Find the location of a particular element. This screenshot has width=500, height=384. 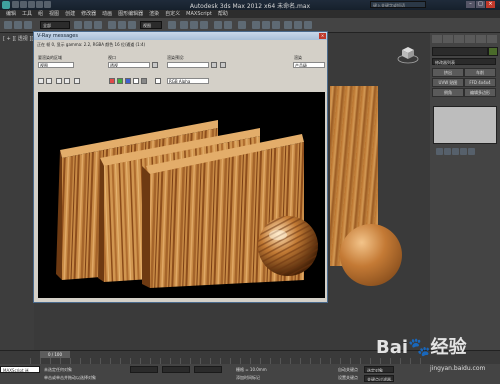

new-file-icon is located at coordinates (15, 4).